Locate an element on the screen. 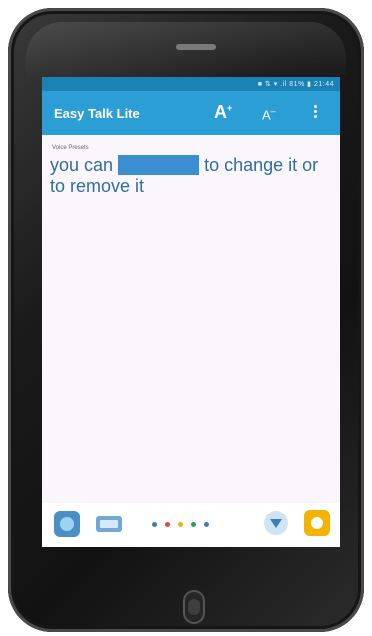  more-options-icon is located at coordinates (315, 113).